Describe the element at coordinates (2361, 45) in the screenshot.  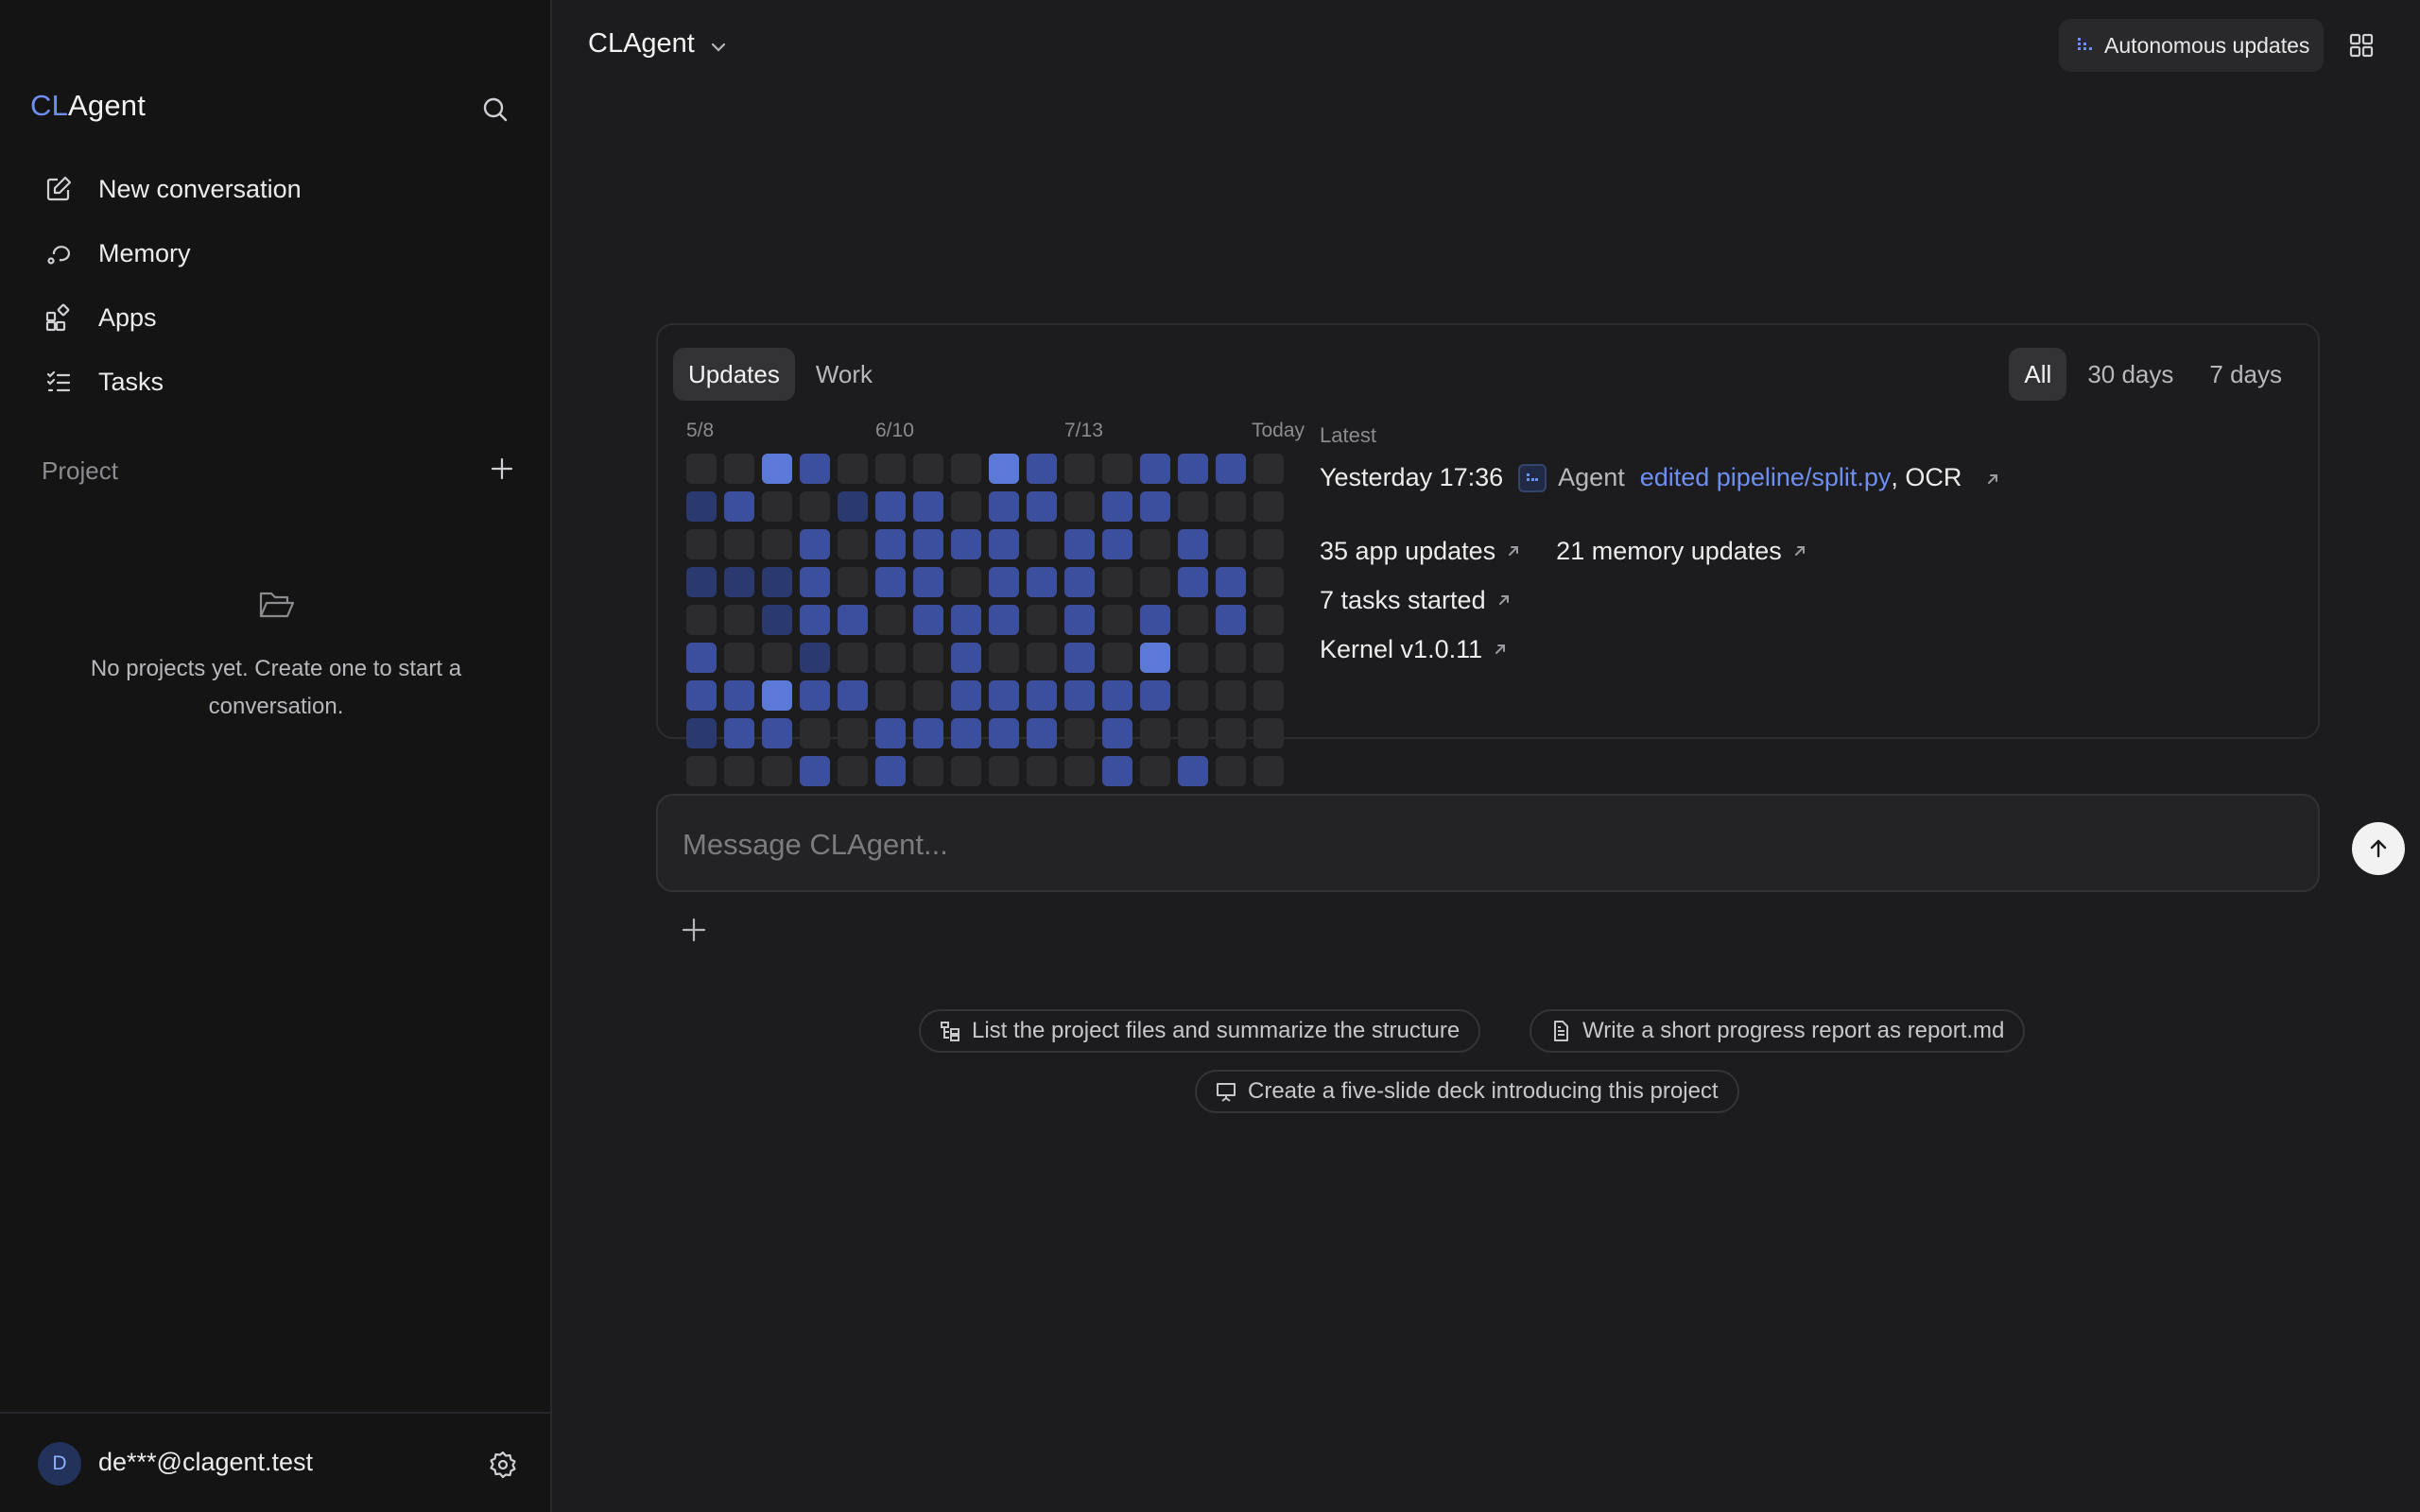
I see `grid-layout-icon` at that location.